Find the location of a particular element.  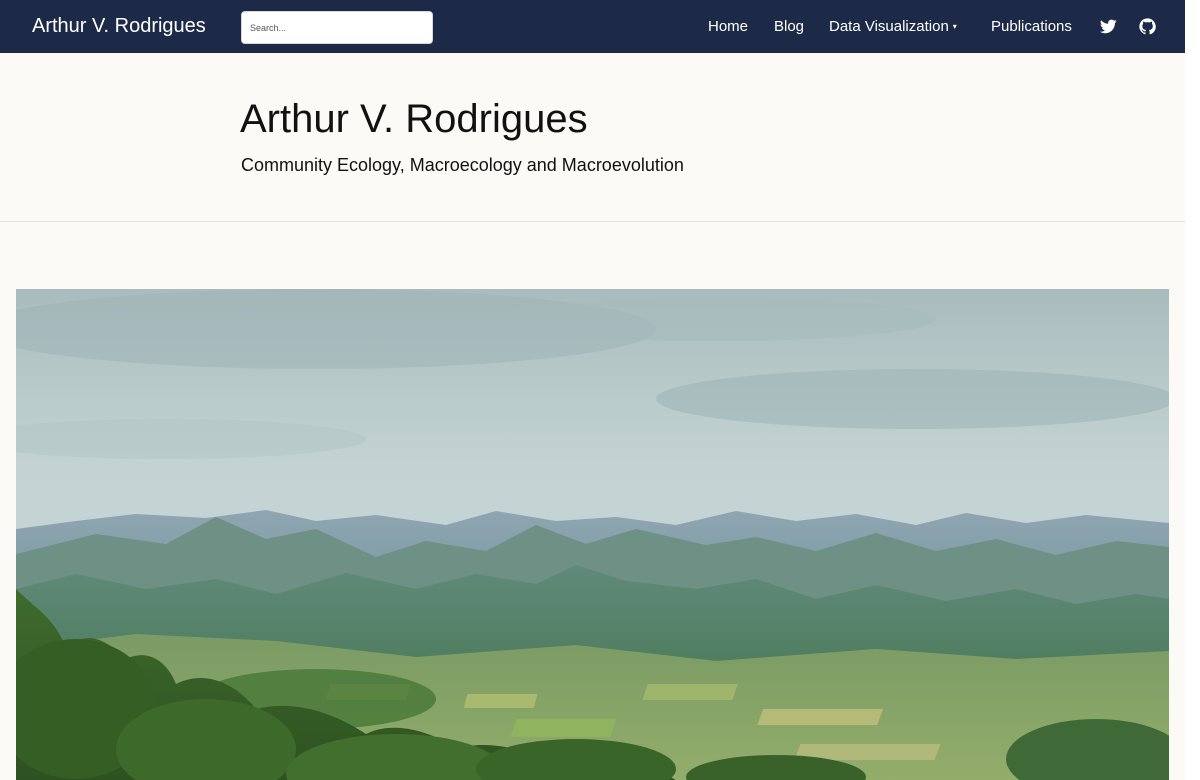

chevron-down-icon: ▾ is located at coordinates (954, 26).